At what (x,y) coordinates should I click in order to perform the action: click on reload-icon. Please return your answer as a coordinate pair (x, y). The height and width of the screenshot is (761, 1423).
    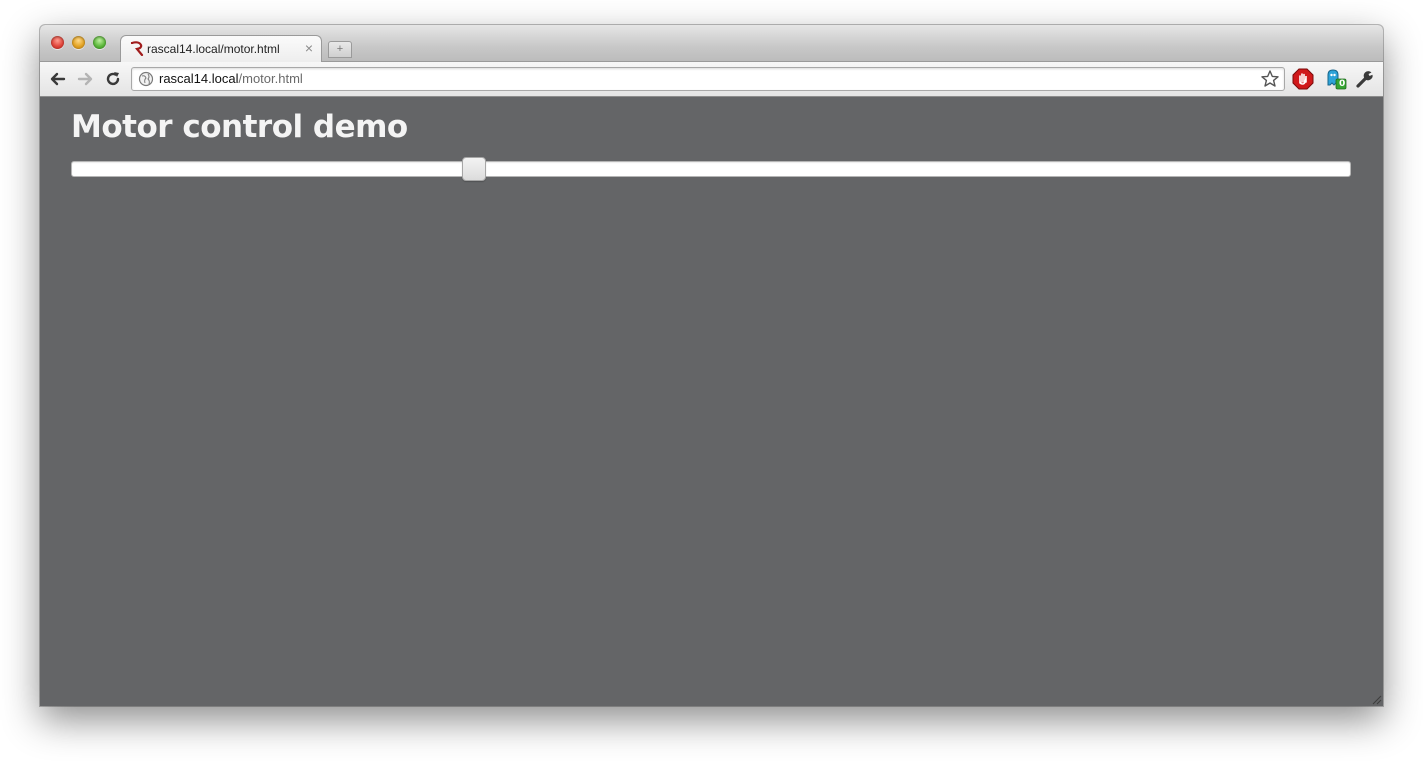
    Looking at the image, I should click on (113, 79).